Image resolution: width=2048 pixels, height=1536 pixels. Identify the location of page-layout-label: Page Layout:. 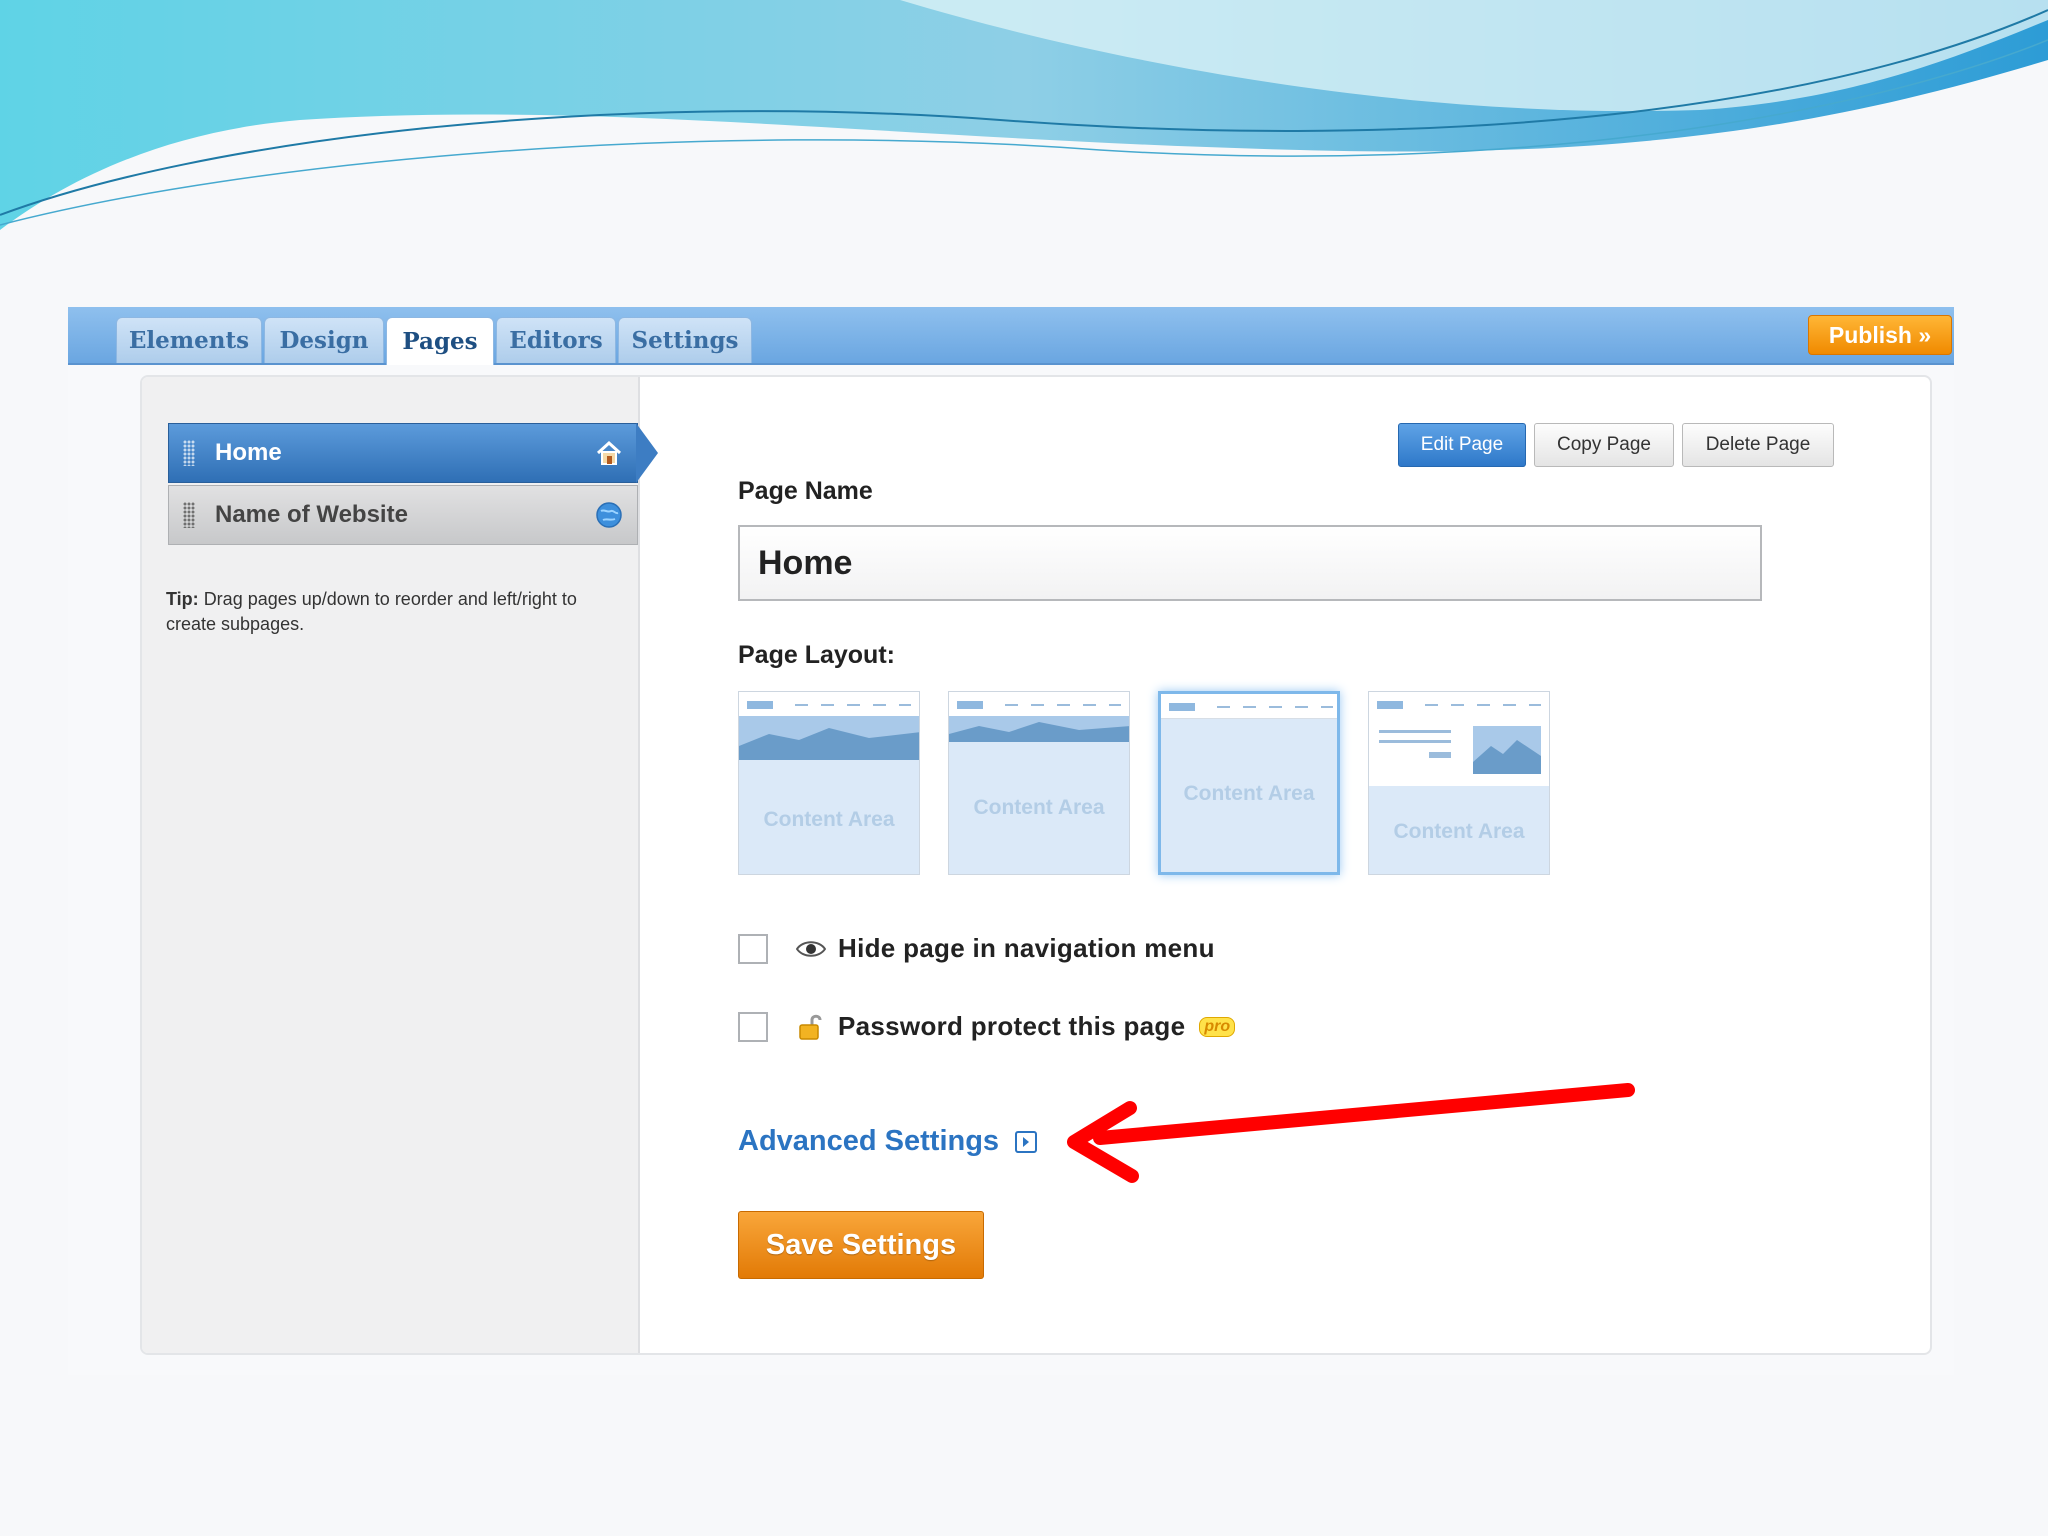
(816, 655).